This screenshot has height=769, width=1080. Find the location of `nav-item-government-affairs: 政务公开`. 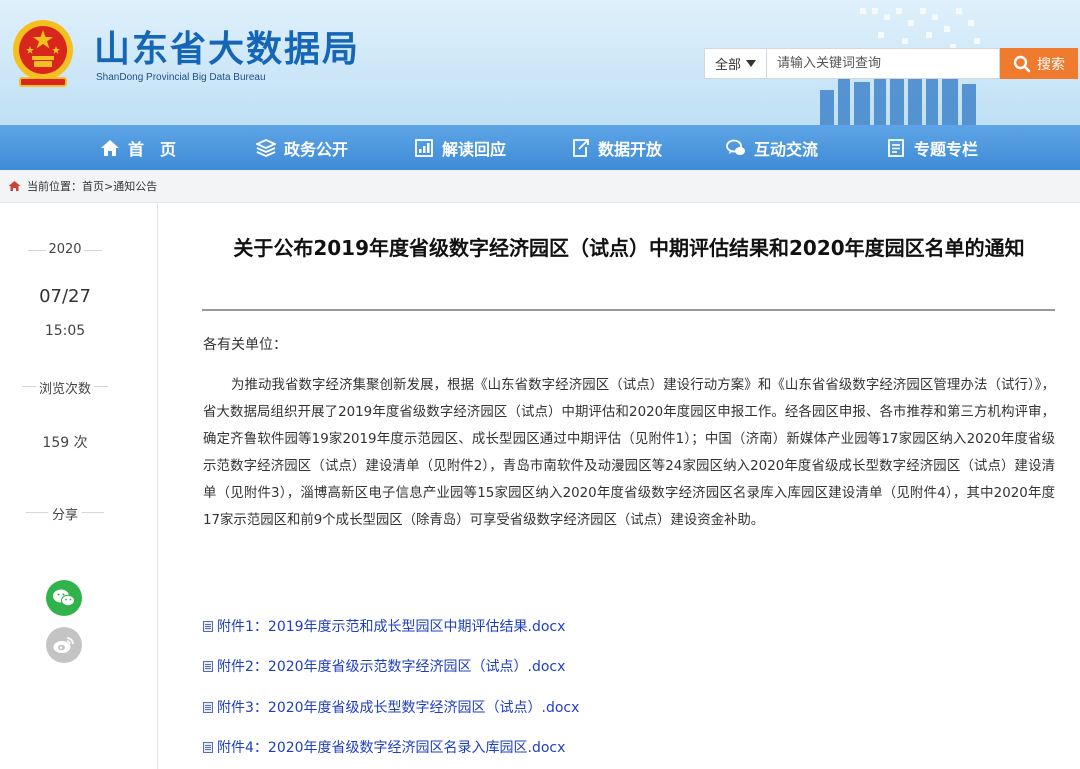

nav-item-government-affairs: 政务公开 is located at coordinates (302, 147).